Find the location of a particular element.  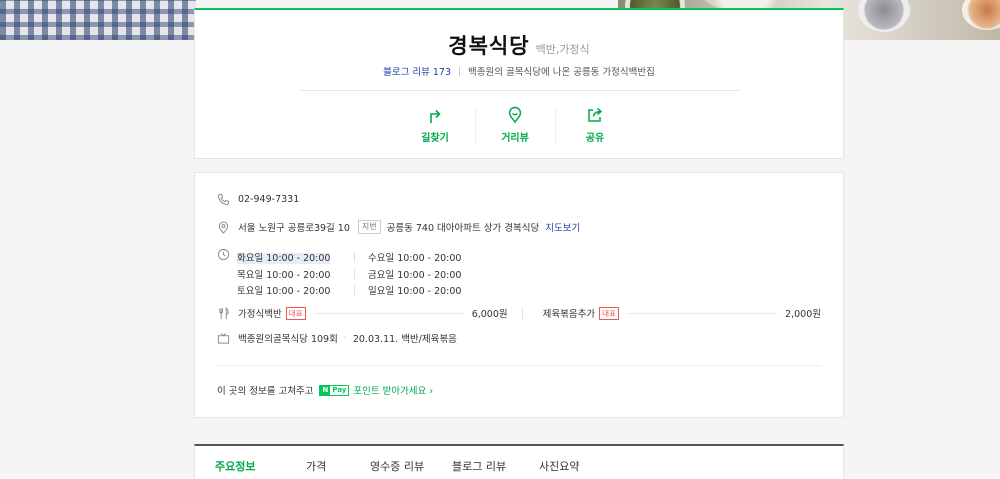

menu-item: 가정식백반 대표 is located at coordinates (272, 313).